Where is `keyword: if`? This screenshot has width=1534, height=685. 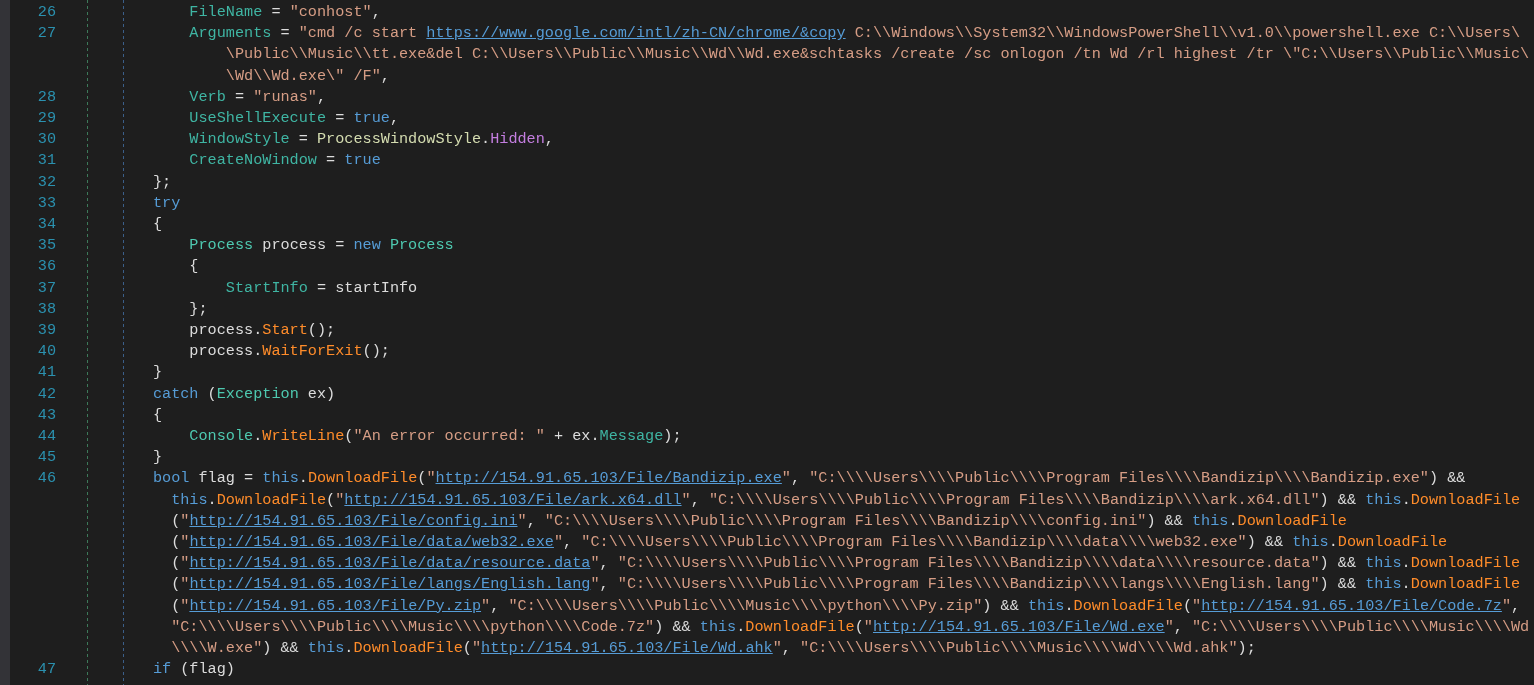
keyword: if is located at coordinates (161, 670).